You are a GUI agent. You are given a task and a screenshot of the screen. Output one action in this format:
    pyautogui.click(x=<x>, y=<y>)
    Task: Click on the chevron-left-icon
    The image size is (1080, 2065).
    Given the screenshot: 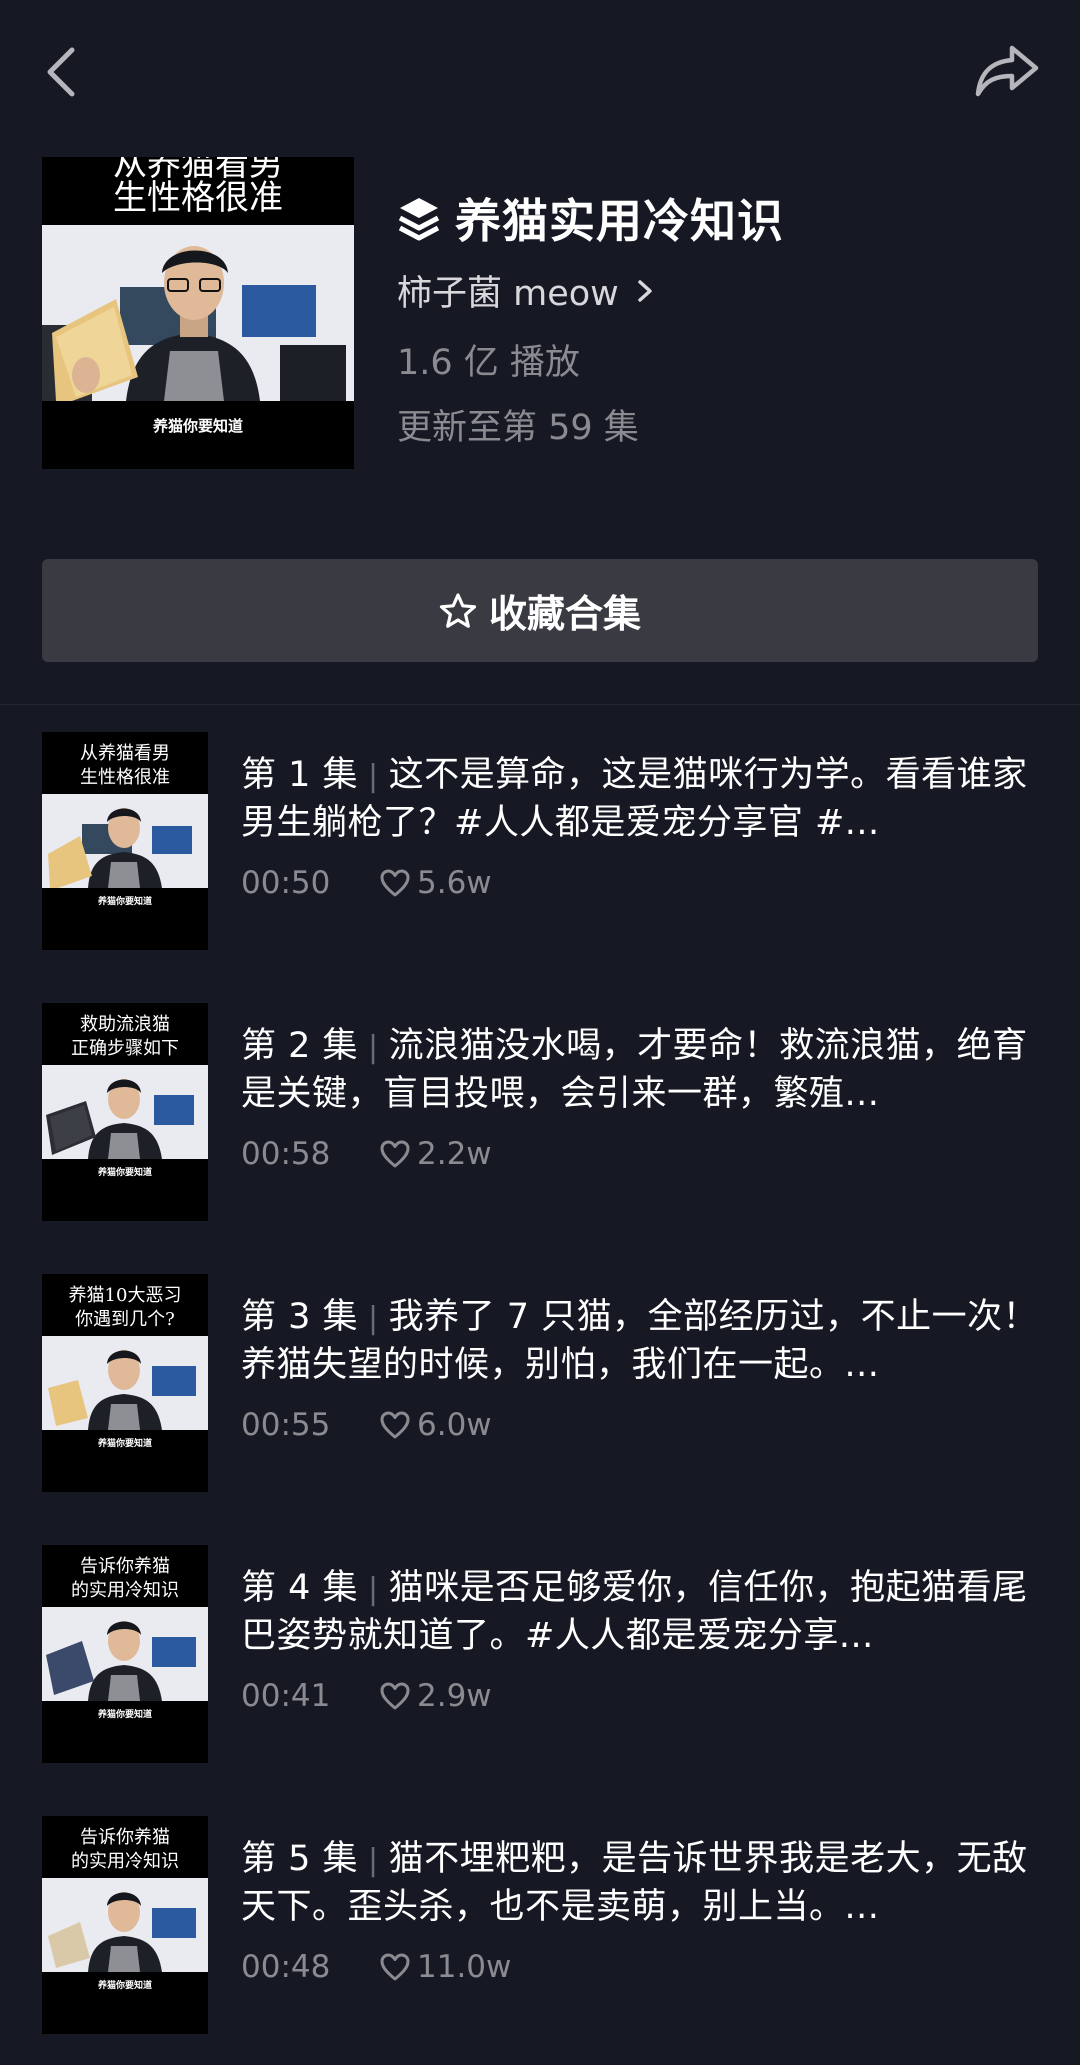 What is the action you would take?
    pyautogui.click(x=61, y=72)
    